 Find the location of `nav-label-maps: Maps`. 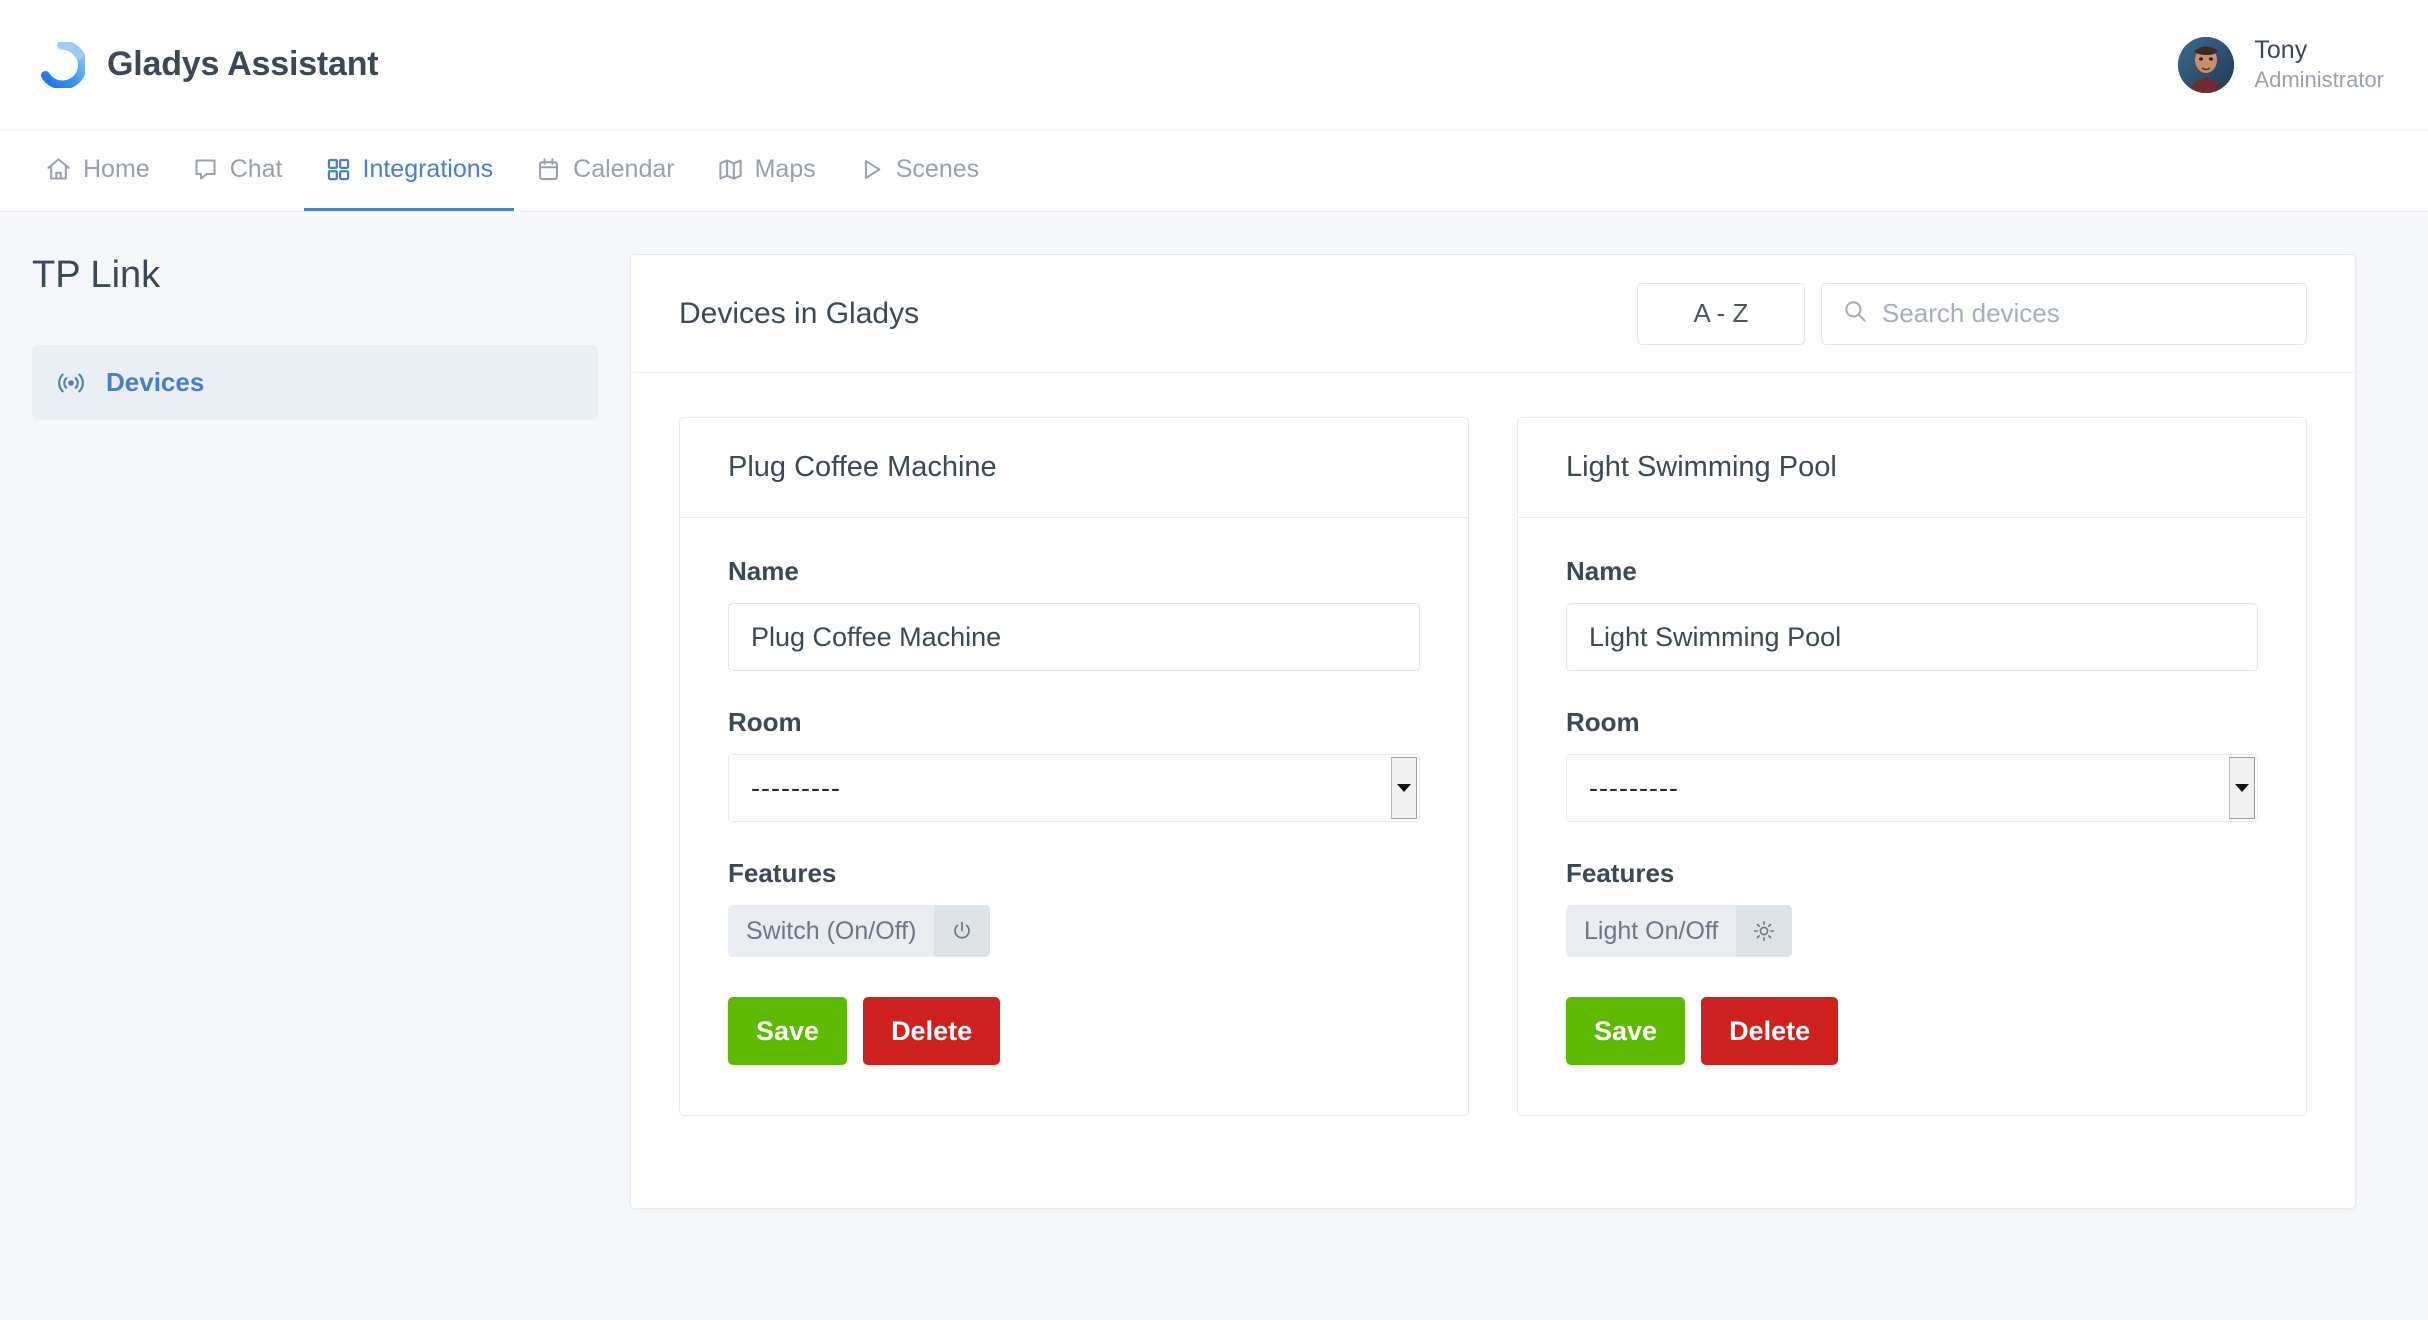

nav-label-maps: Maps is located at coordinates (785, 168).